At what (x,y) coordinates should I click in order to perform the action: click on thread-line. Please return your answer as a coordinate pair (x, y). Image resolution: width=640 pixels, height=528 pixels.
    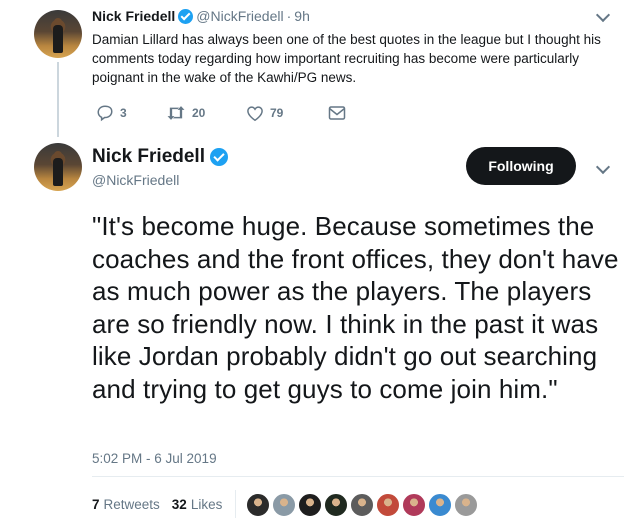
    Looking at the image, I should click on (58, 99).